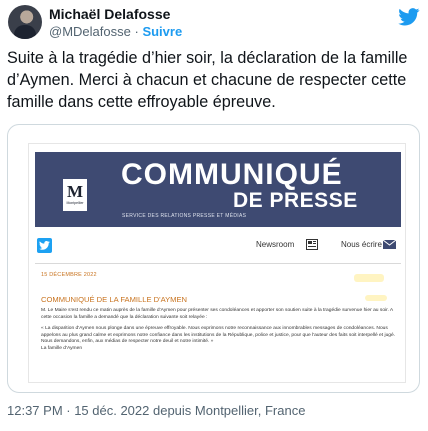 The width and height of the screenshot is (428, 431). Describe the element at coordinates (295, 200) in the screenshot. I see `banner-subtitle: DE PRESSE` at that location.